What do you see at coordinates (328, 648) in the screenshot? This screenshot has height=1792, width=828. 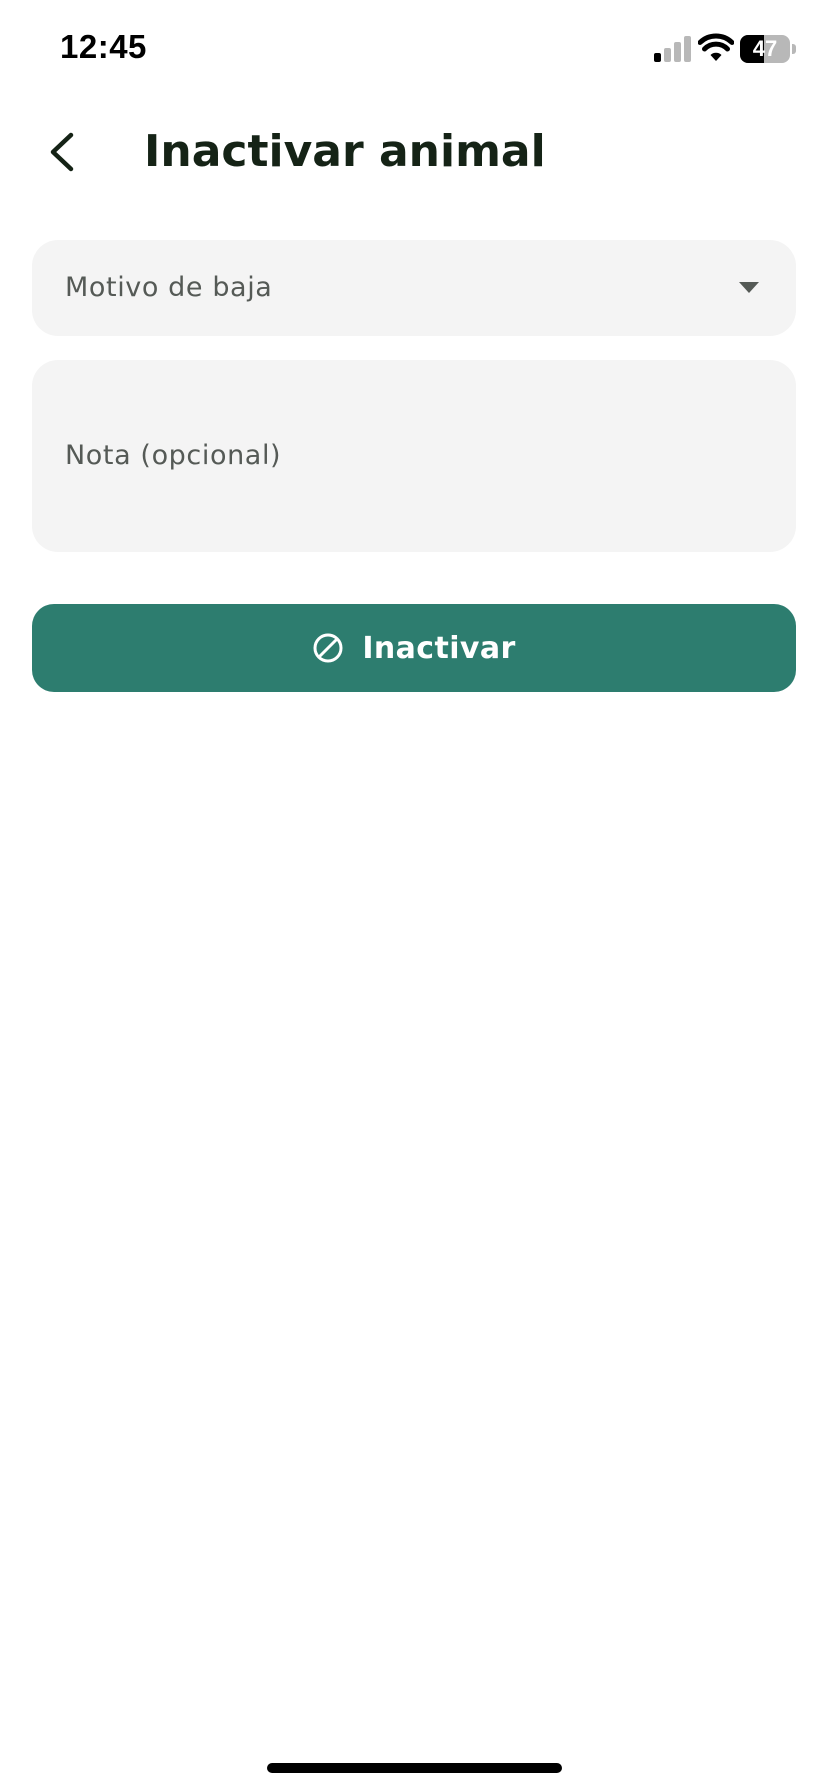 I see `ban-icon` at bounding box center [328, 648].